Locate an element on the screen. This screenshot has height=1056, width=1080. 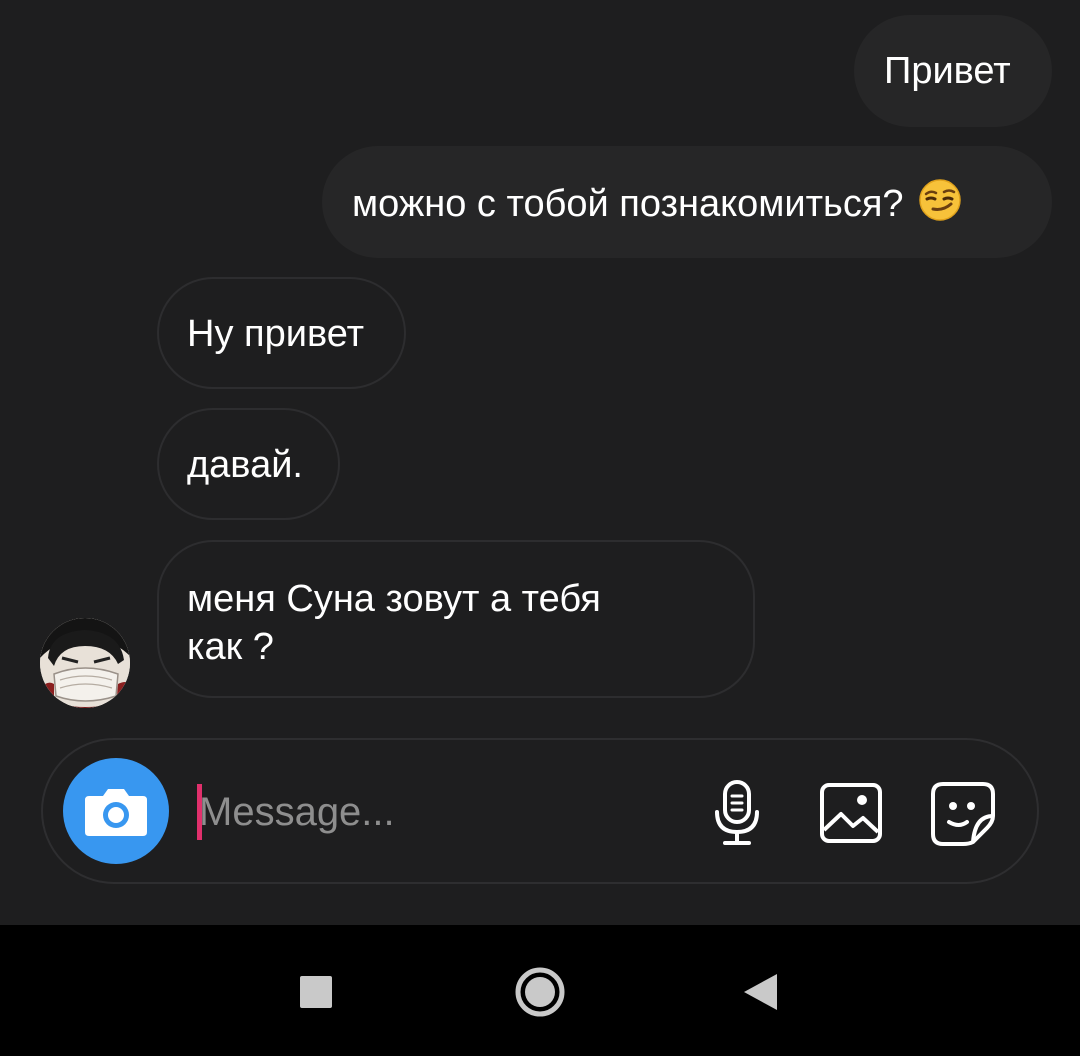
gallery-icon is located at coordinates (851, 814).